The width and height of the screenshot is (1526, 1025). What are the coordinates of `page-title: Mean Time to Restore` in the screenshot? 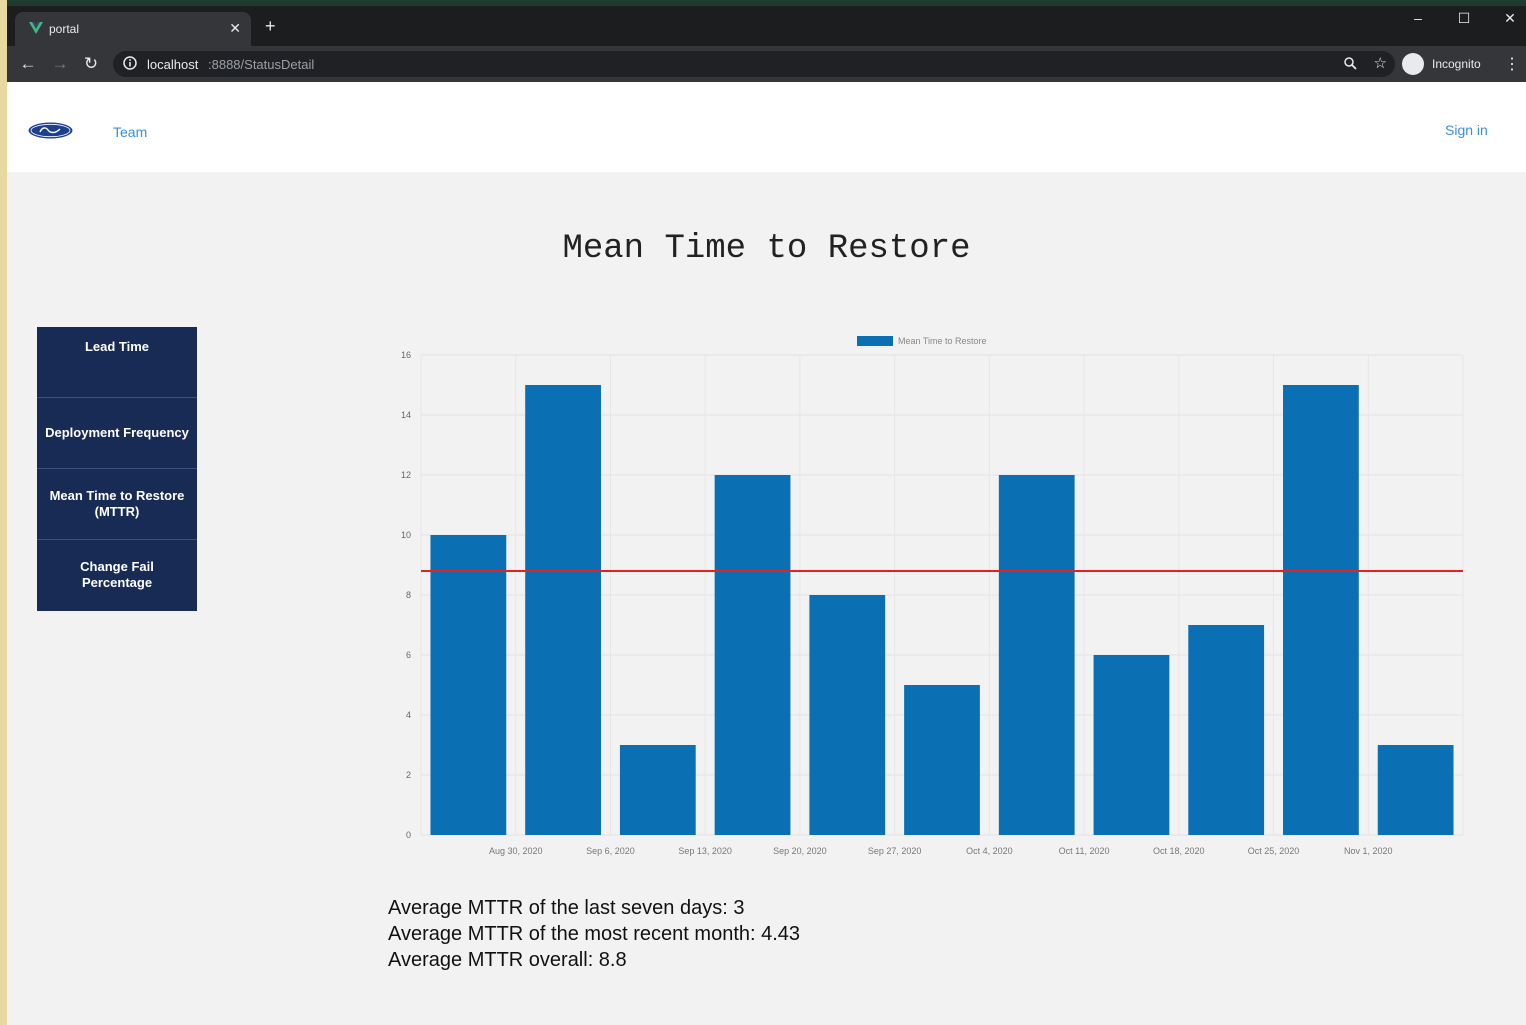 It's located at (766, 249).